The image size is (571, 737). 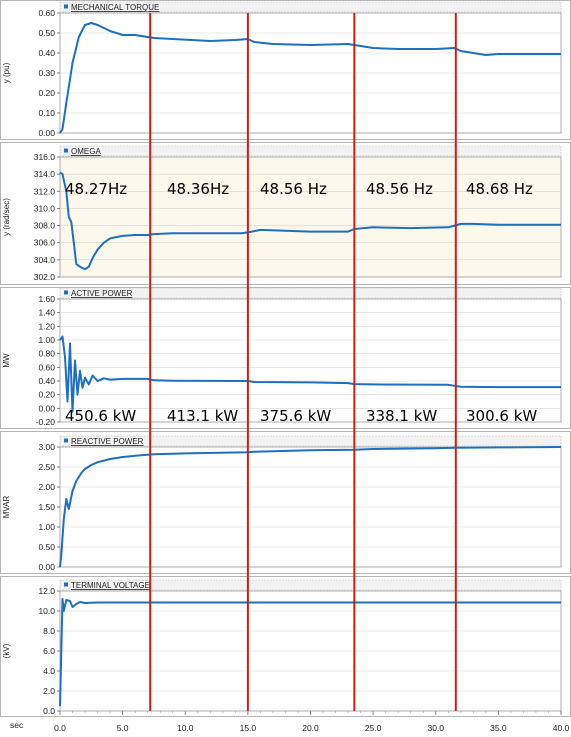 What do you see at coordinates (46, 354) in the screenshot?
I see `y-tick-label: 0.80` at bounding box center [46, 354].